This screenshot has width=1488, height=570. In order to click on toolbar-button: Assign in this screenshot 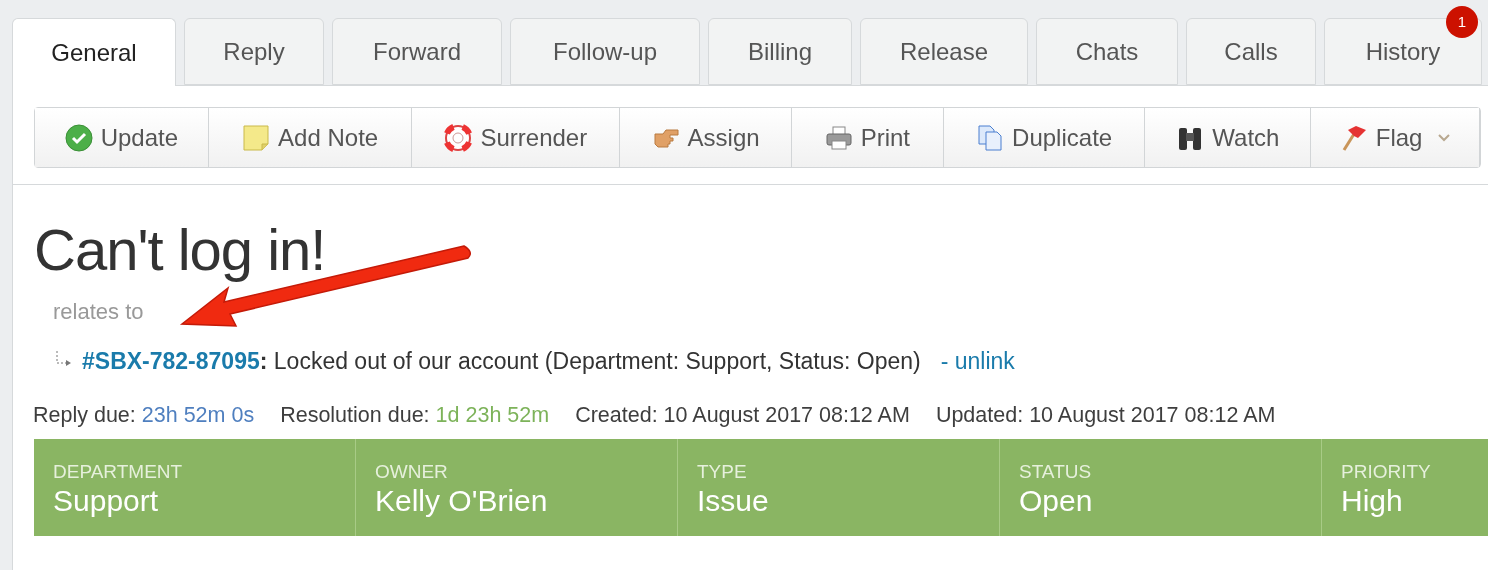, I will do `click(706, 137)`.